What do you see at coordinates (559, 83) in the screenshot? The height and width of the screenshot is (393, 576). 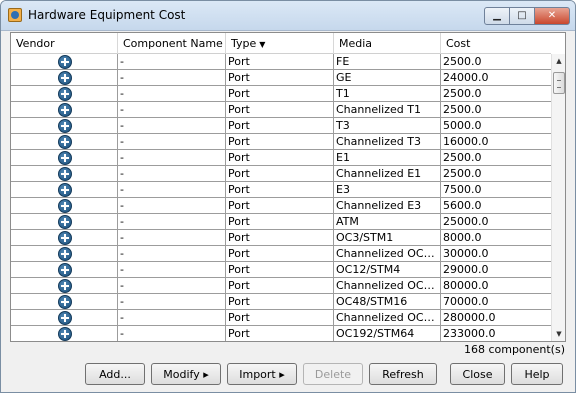 I see `scroll-thumb` at bounding box center [559, 83].